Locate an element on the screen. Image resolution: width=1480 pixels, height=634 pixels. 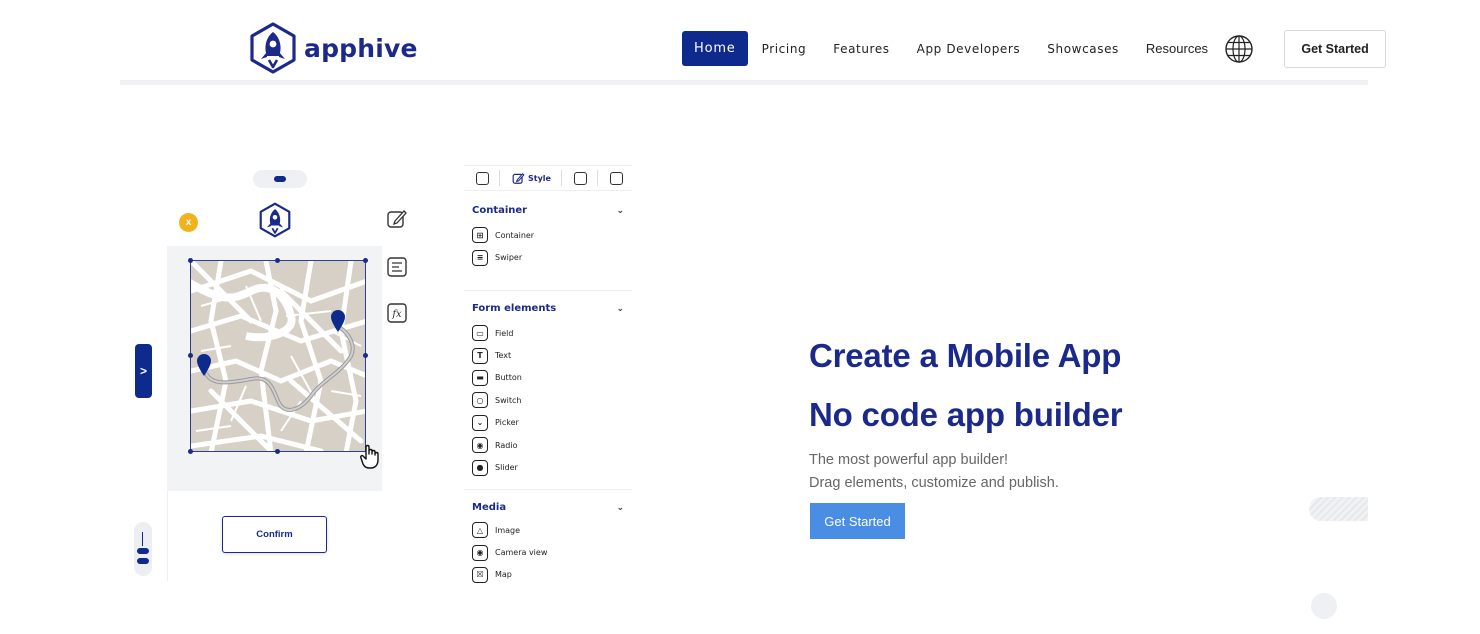
component-item: ▬ Button is located at coordinates (548, 378).